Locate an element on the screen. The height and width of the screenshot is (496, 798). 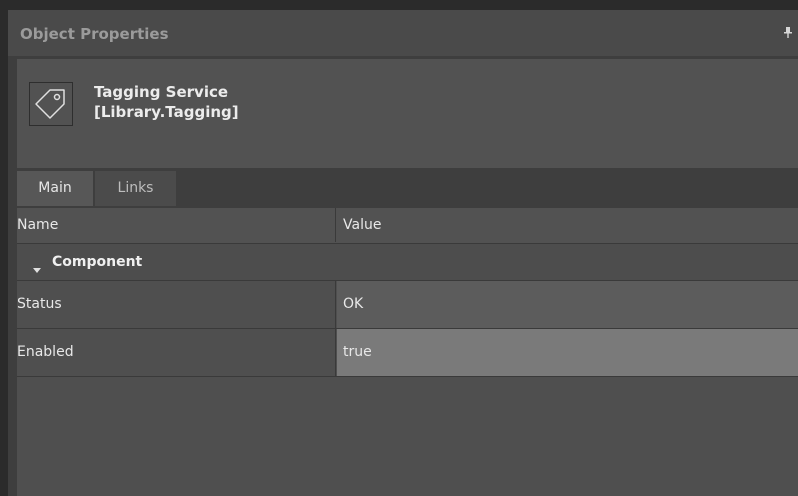
property-row: Status OK is located at coordinates (407, 305).